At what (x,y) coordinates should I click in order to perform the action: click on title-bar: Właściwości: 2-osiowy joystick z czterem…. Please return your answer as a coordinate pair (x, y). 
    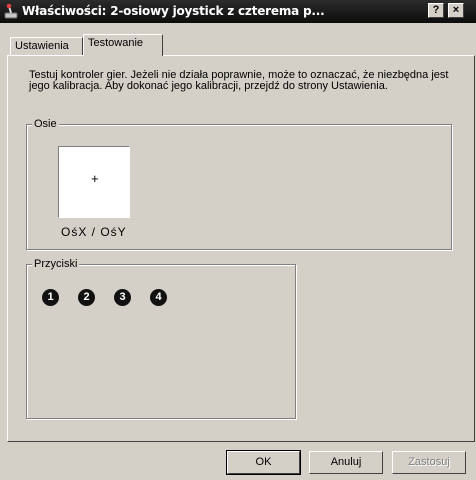
    Looking at the image, I should click on (238, 11).